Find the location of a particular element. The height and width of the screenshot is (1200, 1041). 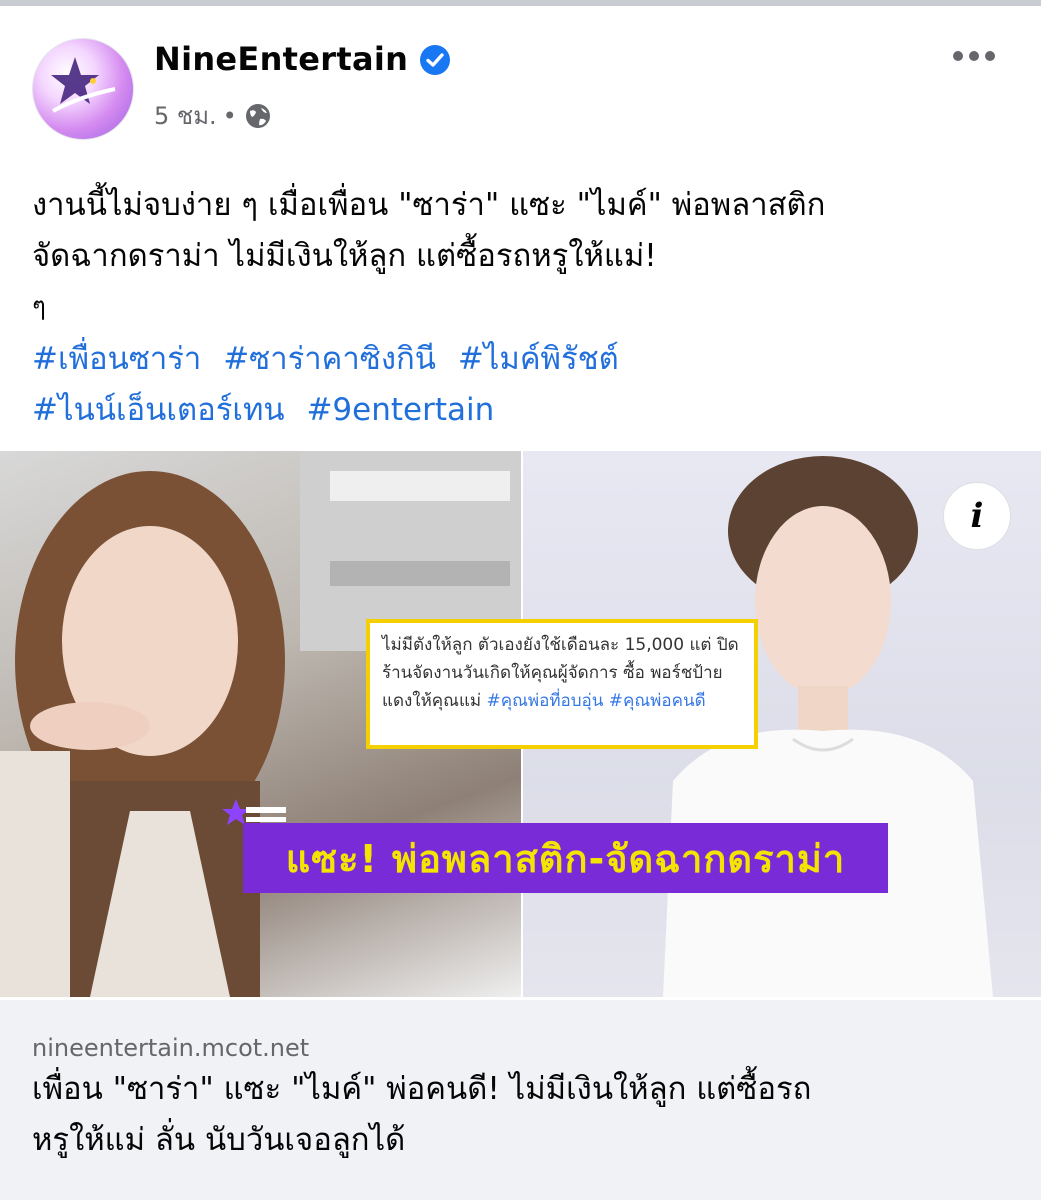

post-meta: 5 ชม. • is located at coordinates (213, 115).